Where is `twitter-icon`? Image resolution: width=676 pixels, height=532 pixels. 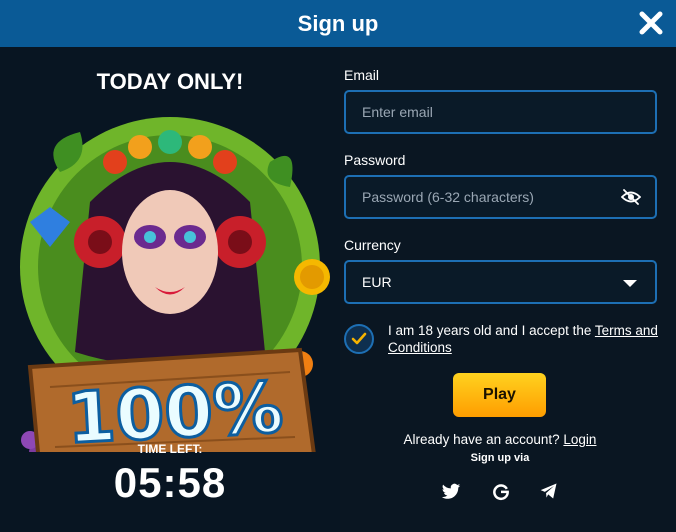 twitter-icon is located at coordinates (451, 491).